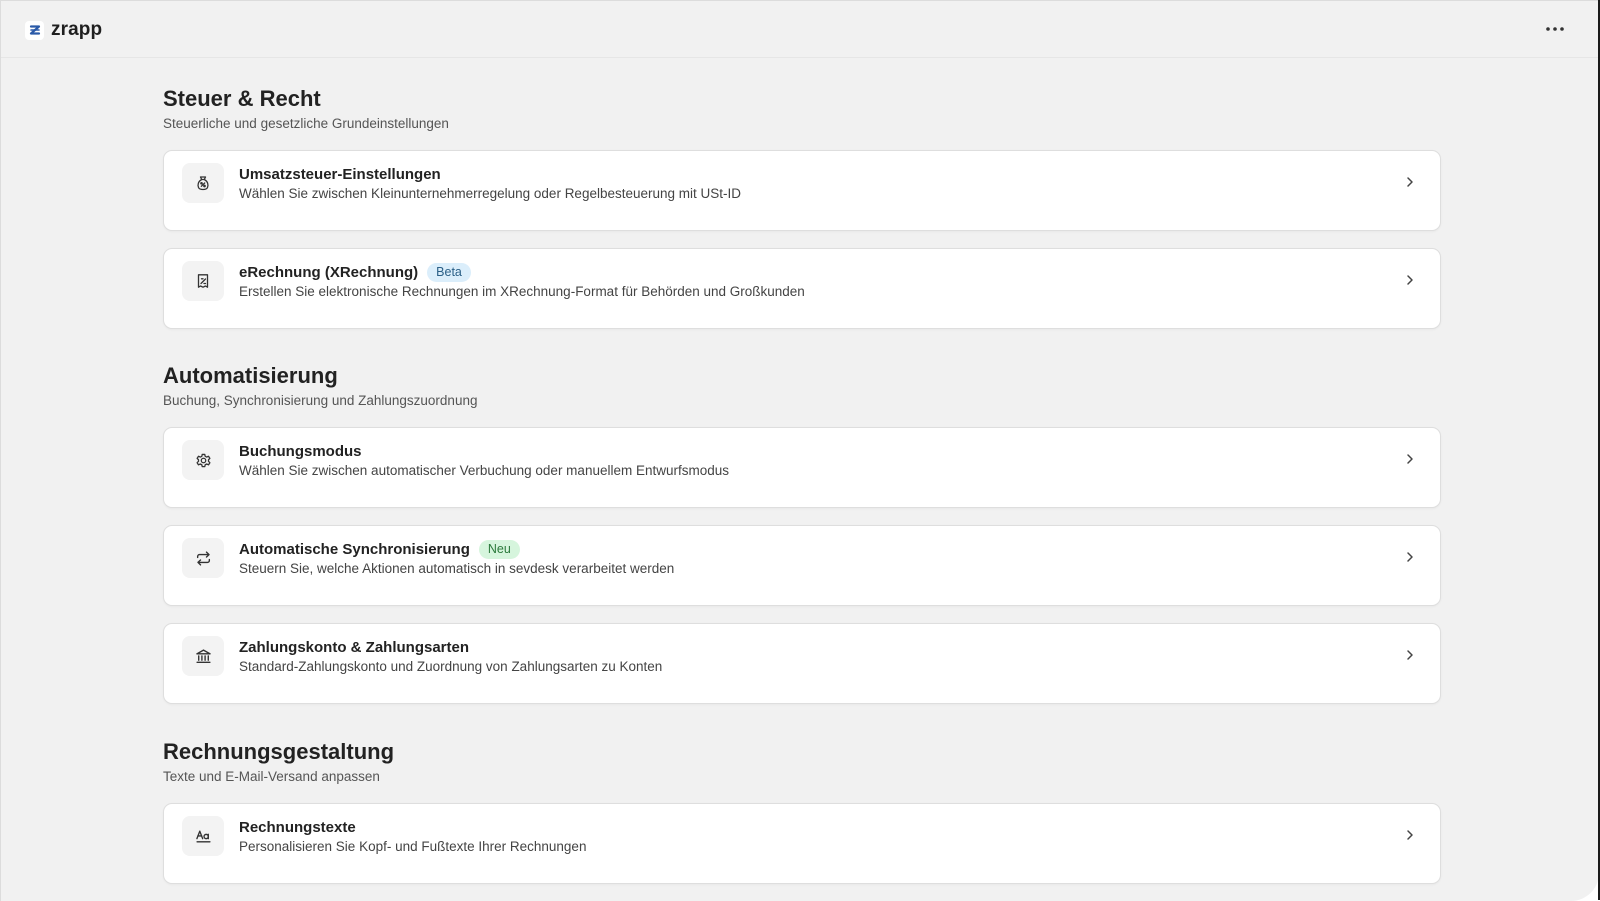 Image resolution: width=1600 pixels, height=901 pixels. What do you see at coordinates (329, 272) in the screenshot?
I see `card-title: eRechnung (XRechnung)` at bounding box center [329, 272].